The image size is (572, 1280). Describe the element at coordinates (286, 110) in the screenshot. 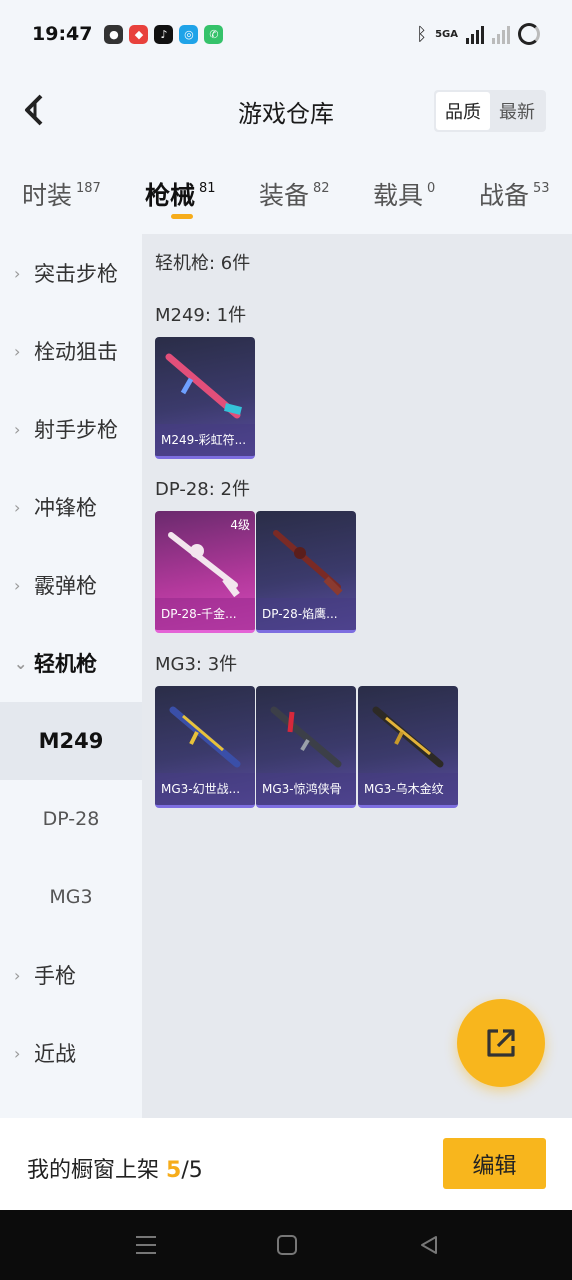

I see `header: 游戏仓库 品质 最新` at that location.